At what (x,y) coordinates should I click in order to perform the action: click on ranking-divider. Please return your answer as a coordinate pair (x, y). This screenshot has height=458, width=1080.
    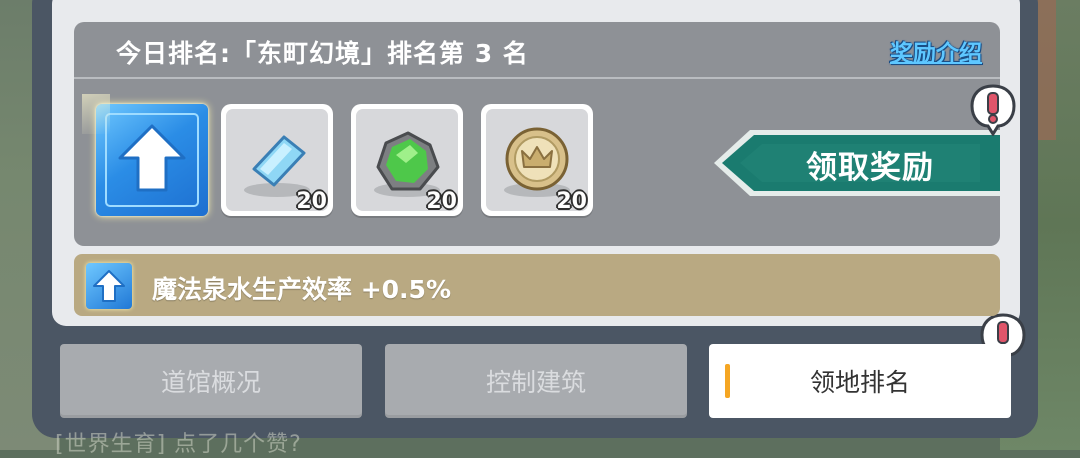
    Looking at the image, I should click on (537, 78).